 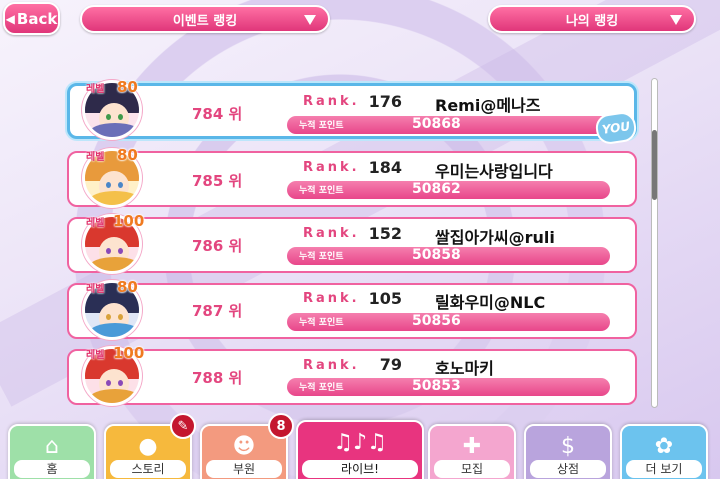 What do you see at coordinates (654, 243) in the screenshot?
I see `scrollbar-track` at bounding box center [654, 243].